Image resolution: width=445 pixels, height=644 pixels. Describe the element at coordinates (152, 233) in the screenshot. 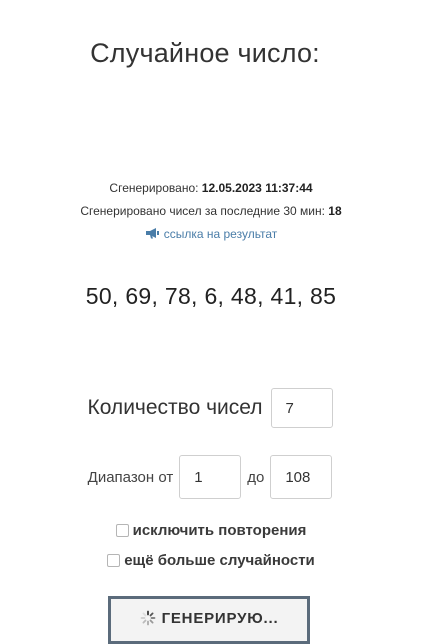

I see `megaphone-icon` at that location.